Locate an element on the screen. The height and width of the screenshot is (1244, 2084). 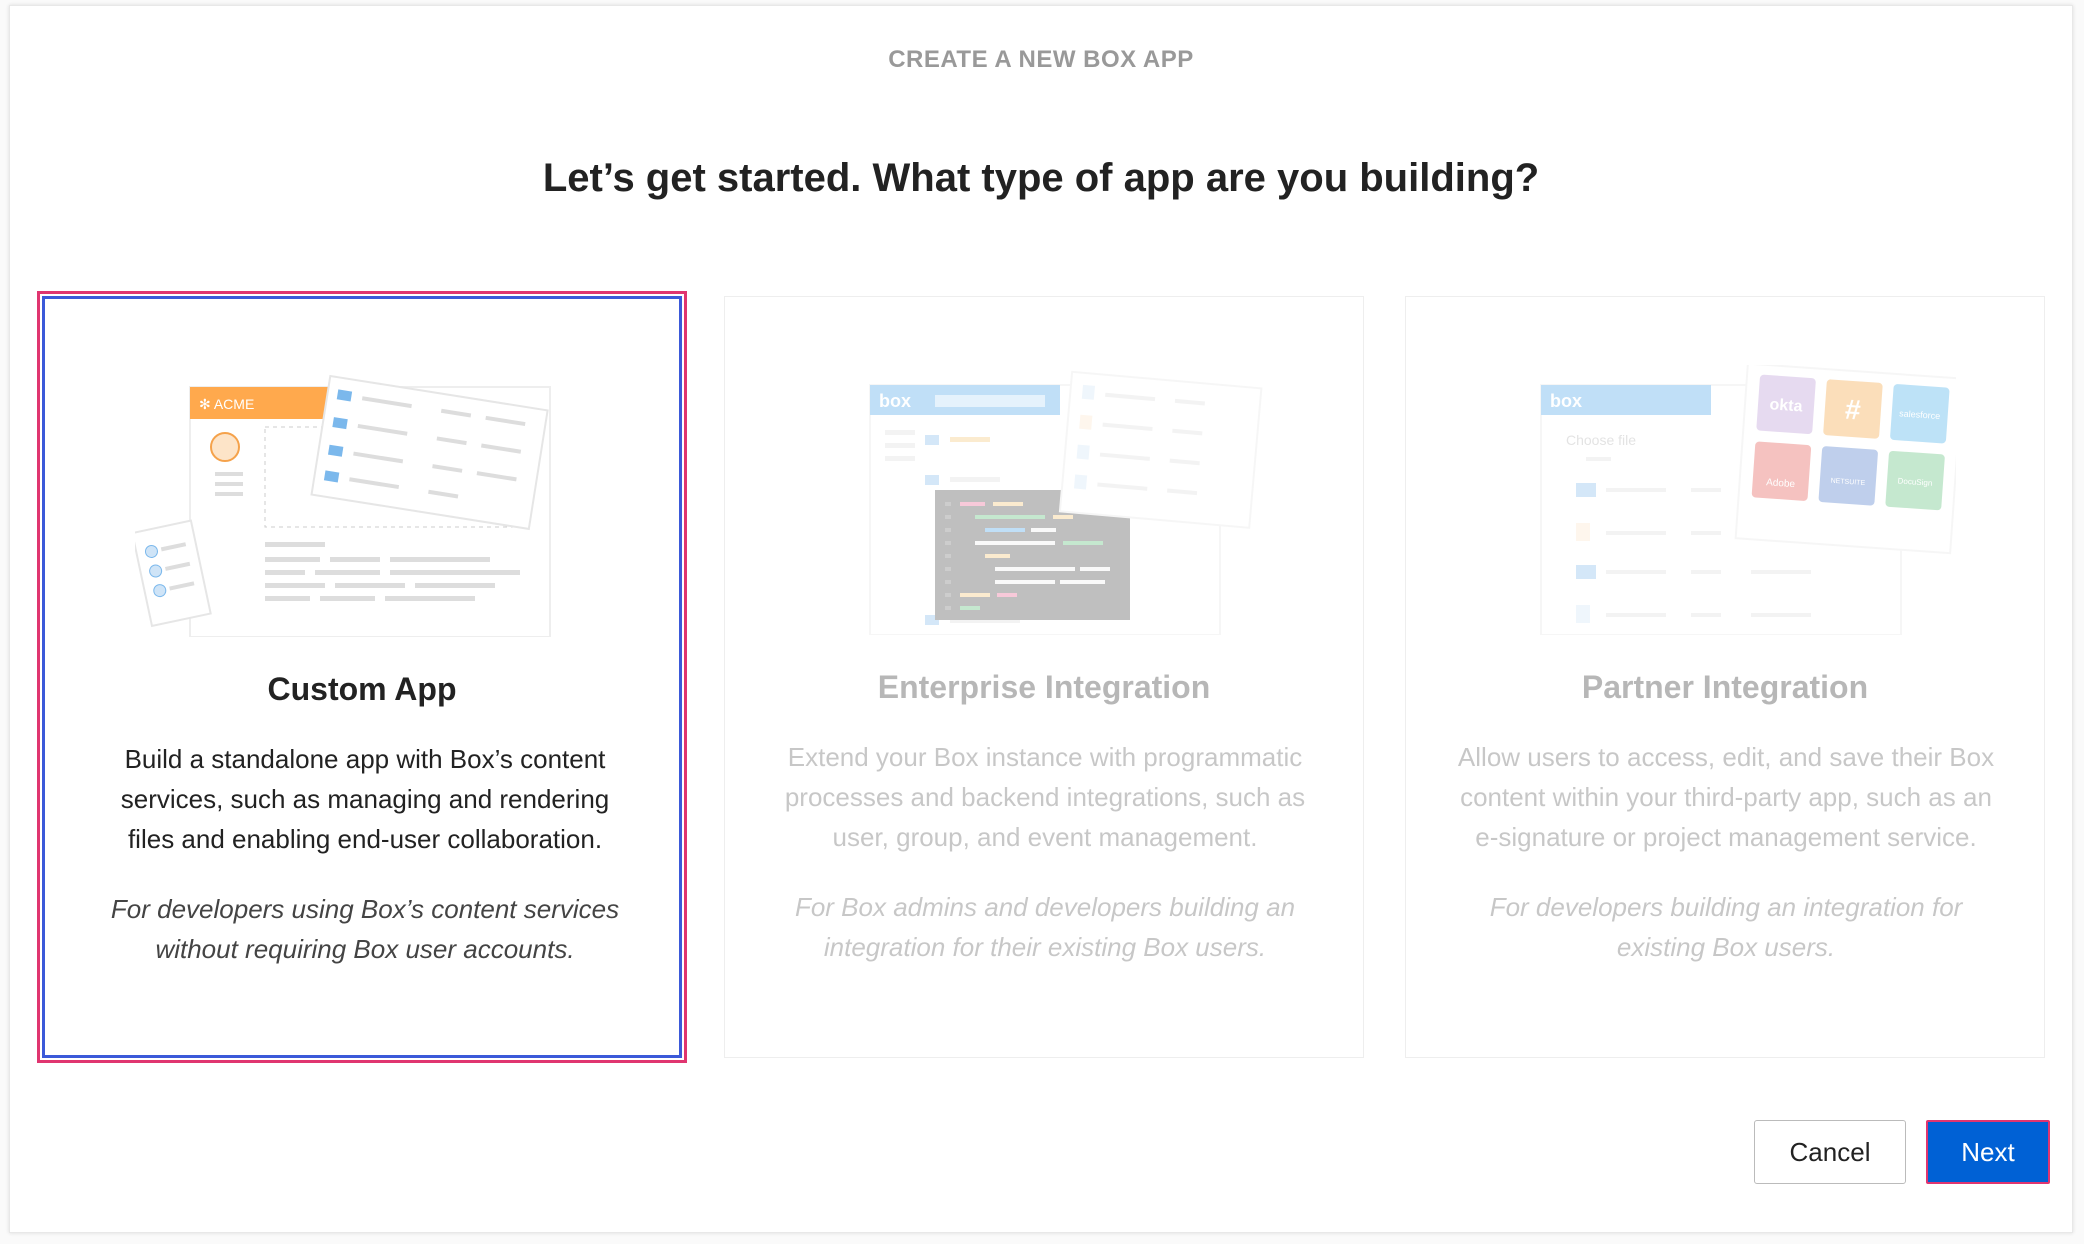
cancel-button: Cancel is located at coordinates (1830, 1152).